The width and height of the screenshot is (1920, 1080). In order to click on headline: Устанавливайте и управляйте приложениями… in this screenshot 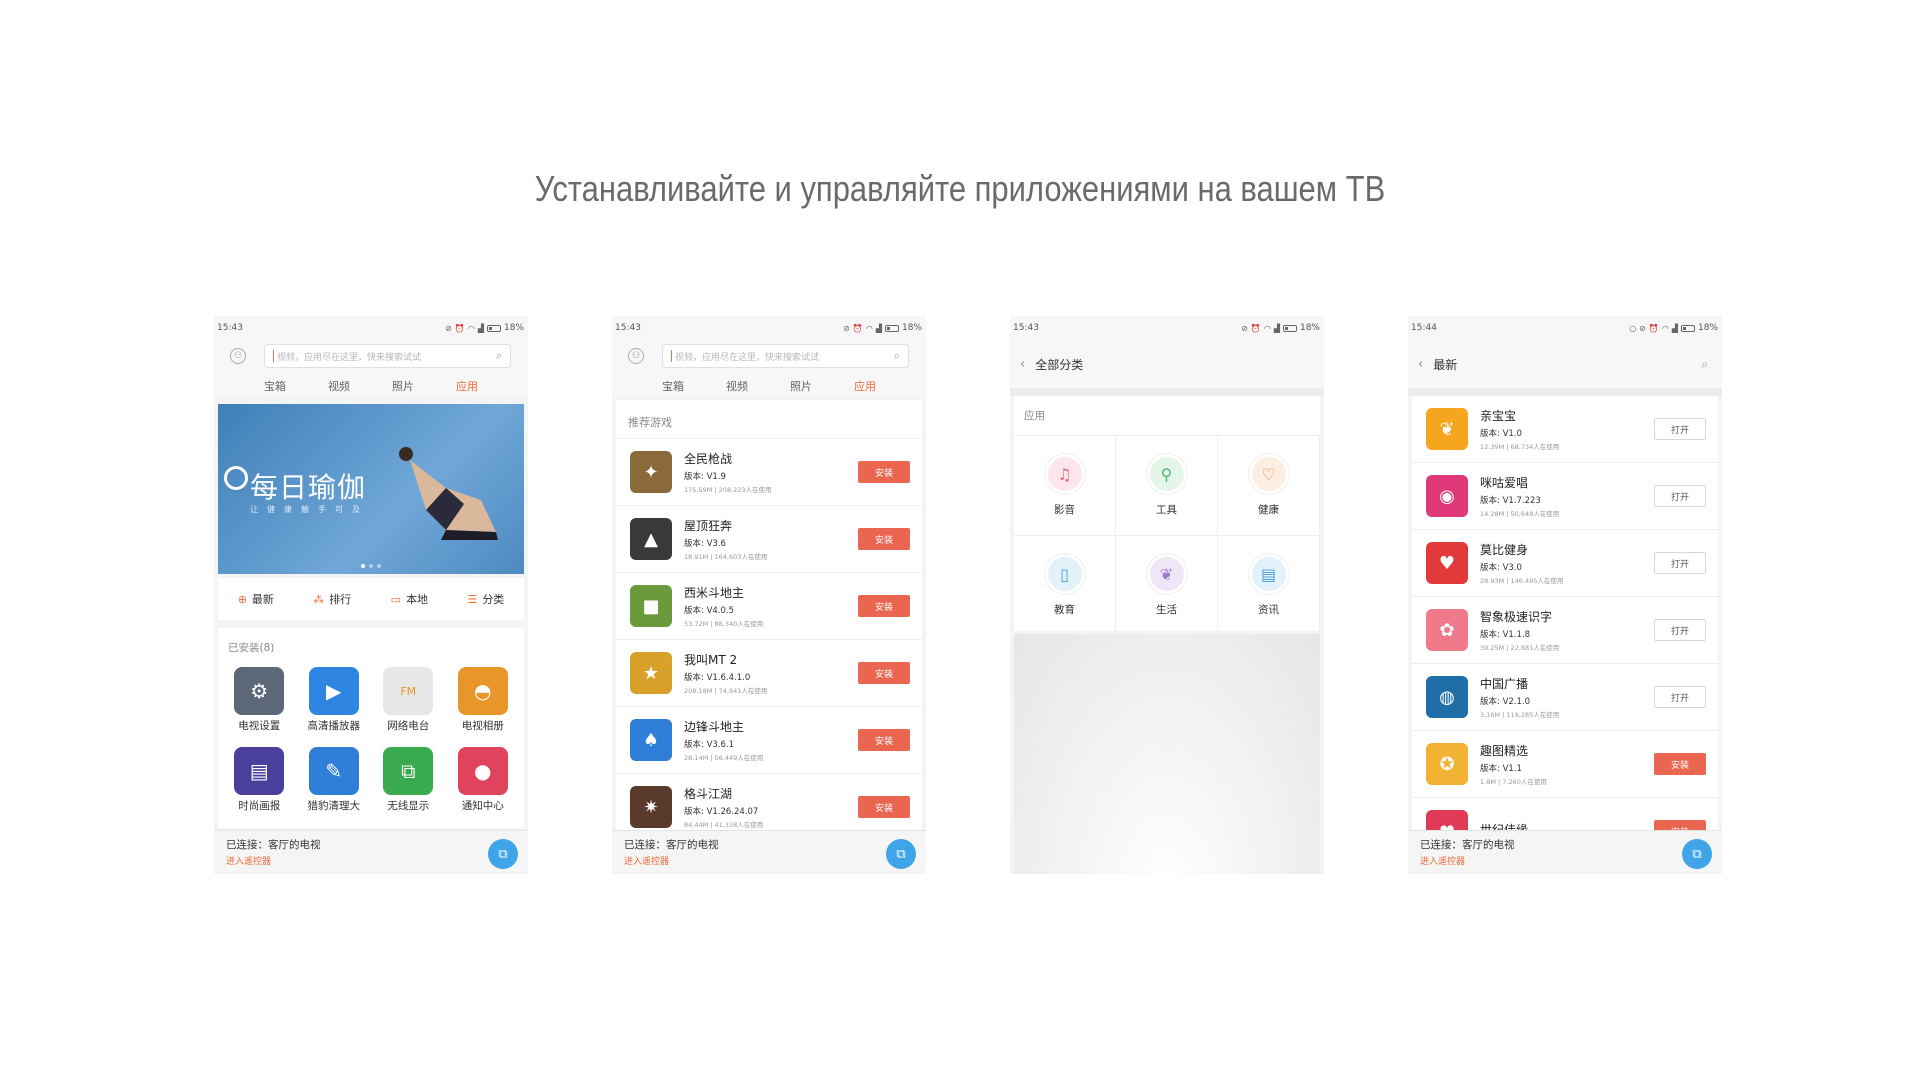, I will do `click(960, 188)`.